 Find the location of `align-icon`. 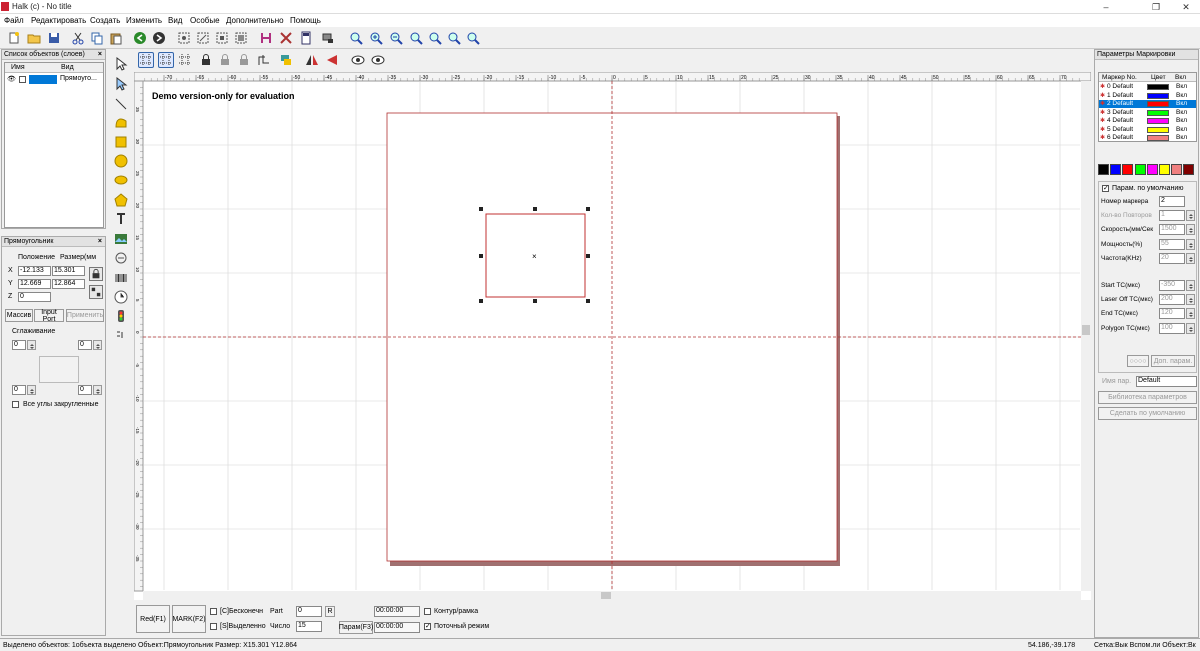

align-icon is located at coordinates (264, 60).